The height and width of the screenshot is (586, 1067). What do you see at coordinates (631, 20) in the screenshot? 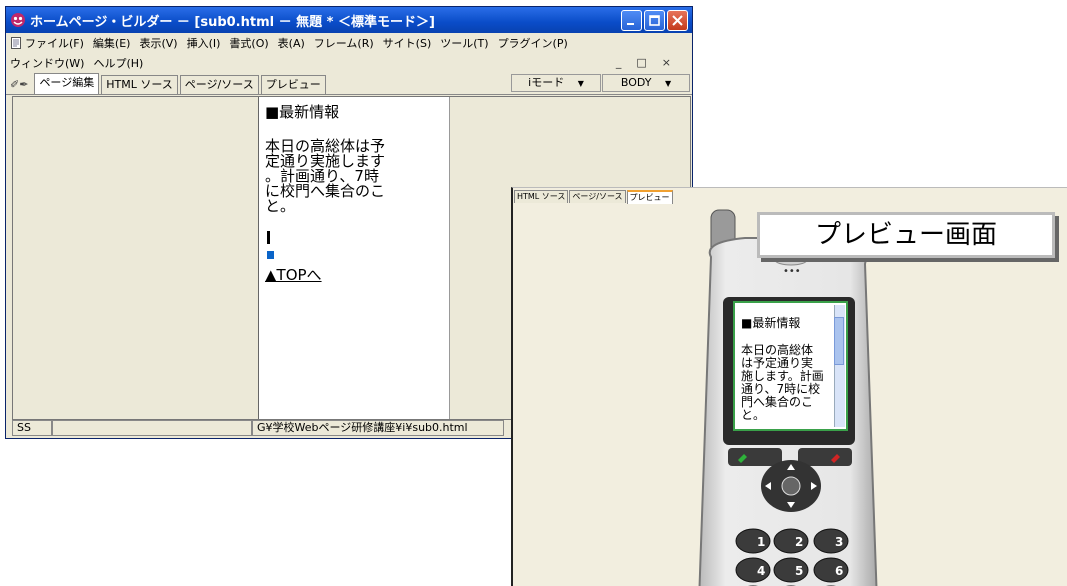
I see `minimize-button` at bounding box center [631, 20].